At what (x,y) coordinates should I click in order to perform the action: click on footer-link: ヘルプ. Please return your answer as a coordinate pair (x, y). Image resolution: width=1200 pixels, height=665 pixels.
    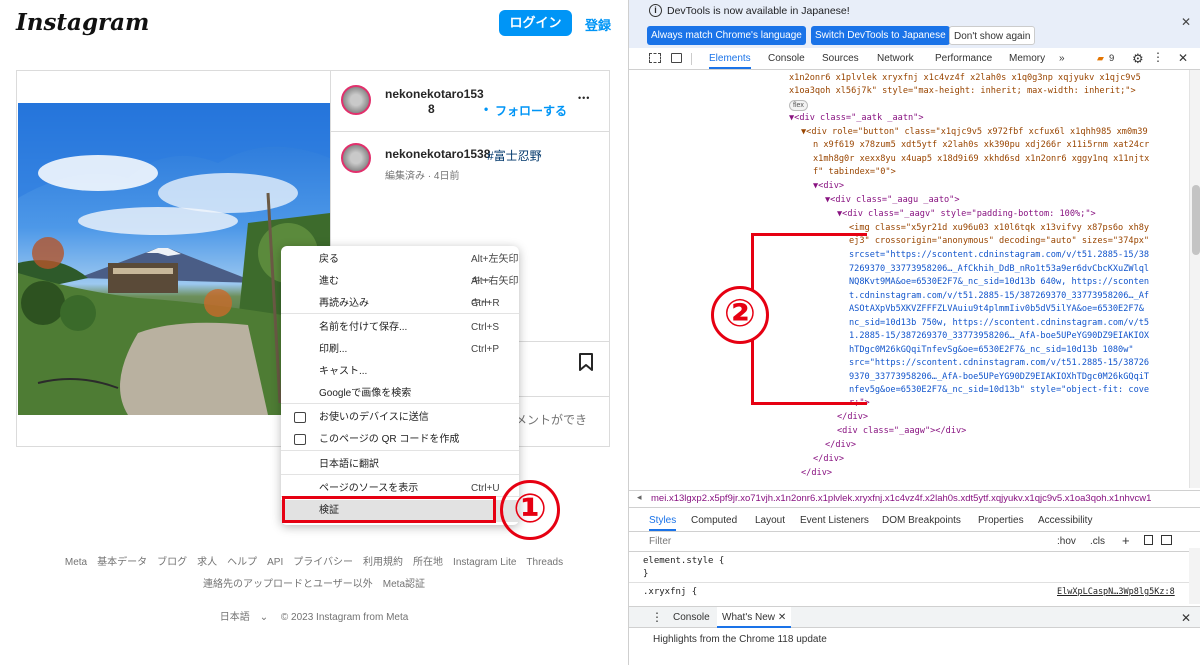
    Looking at the image, I should click on (242, 562).